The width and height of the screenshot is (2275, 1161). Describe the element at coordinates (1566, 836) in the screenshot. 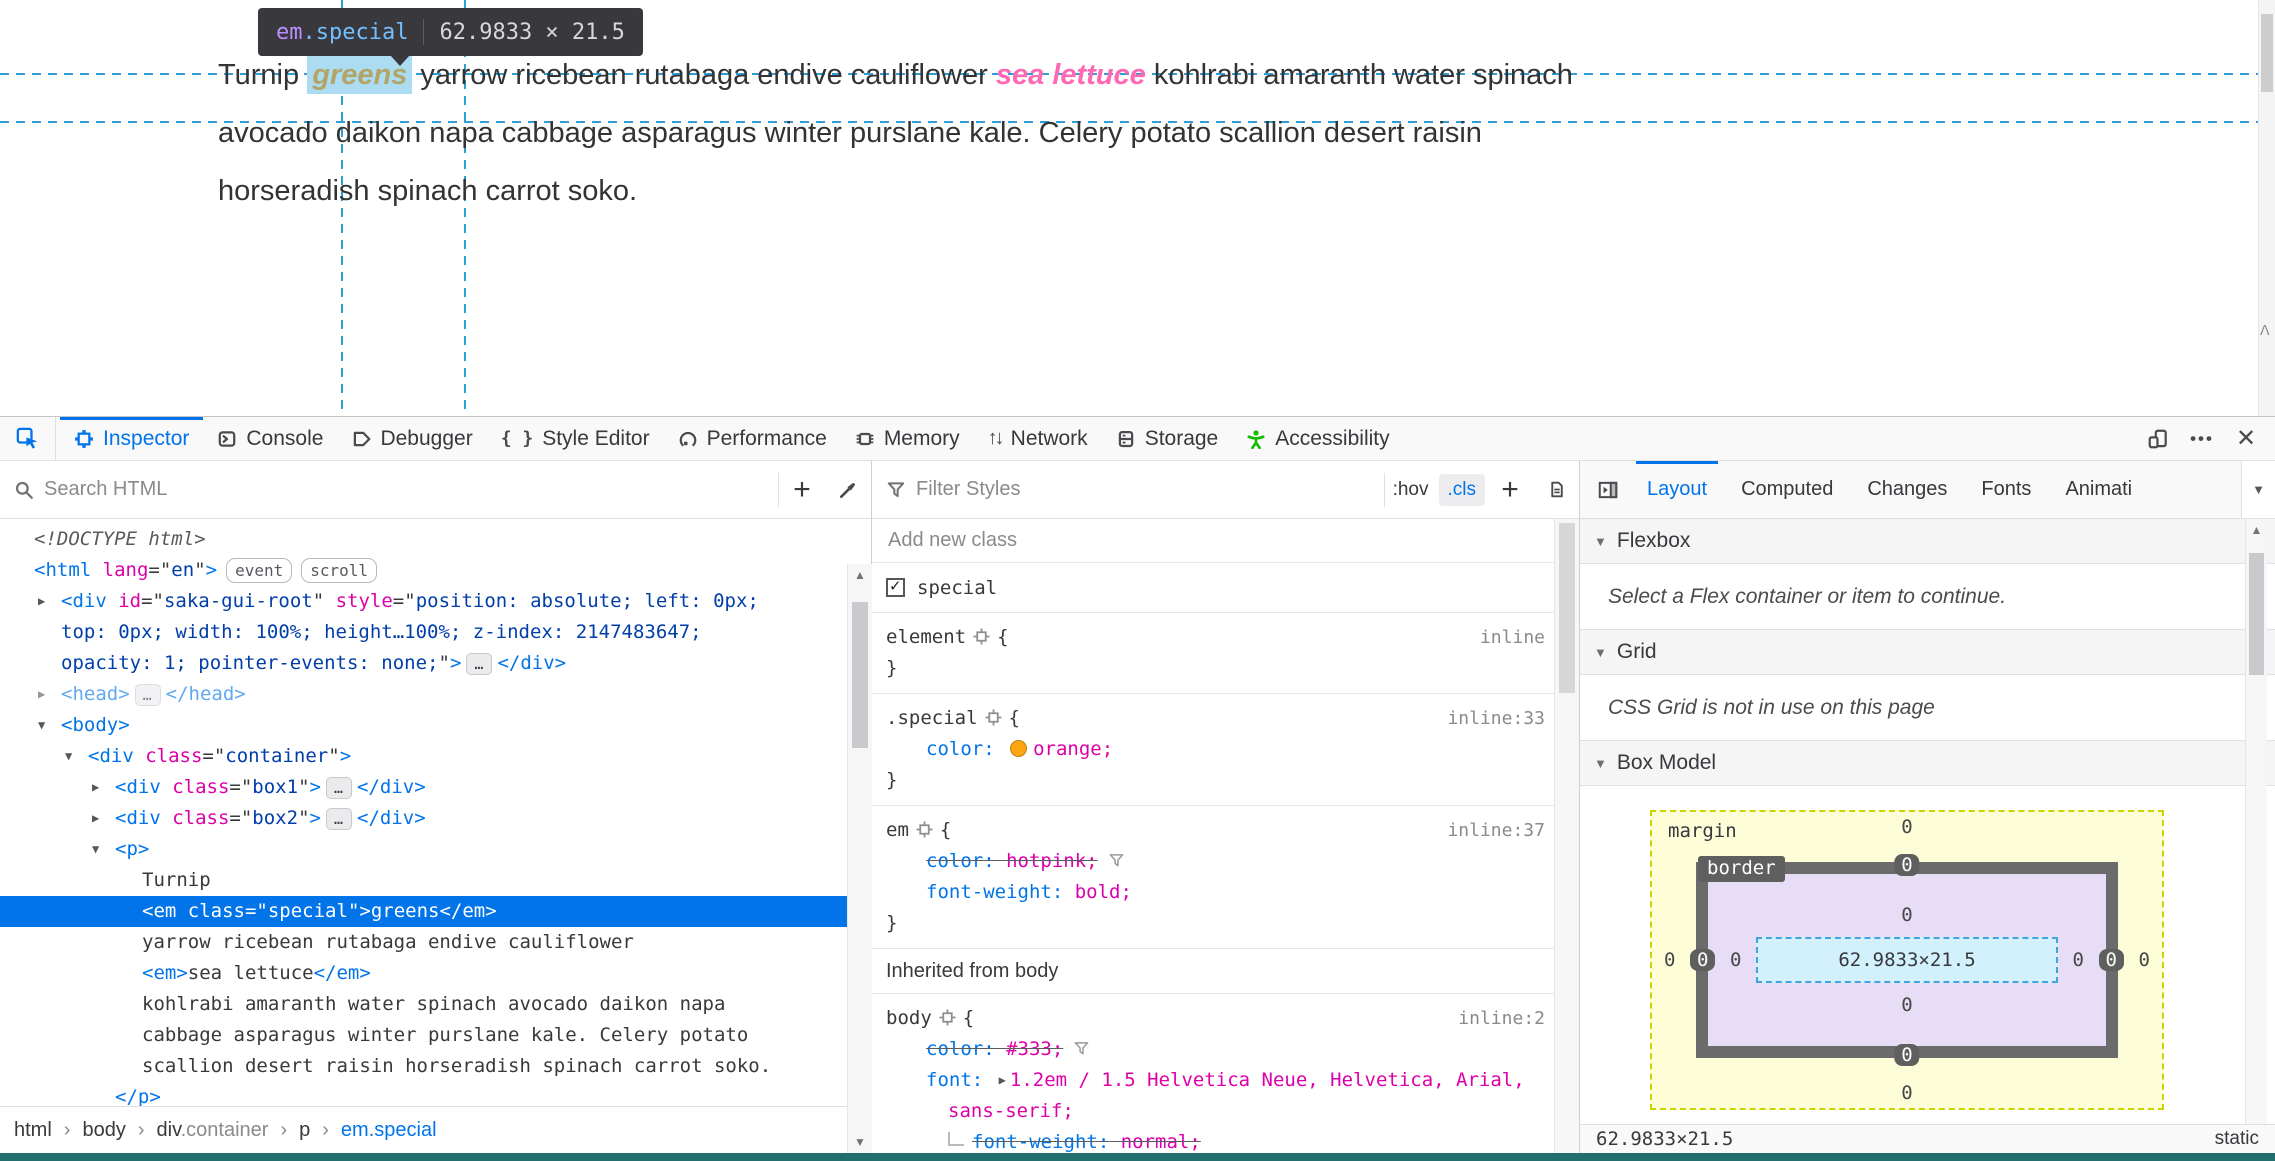

I see `rules-scrollbar` at that location.